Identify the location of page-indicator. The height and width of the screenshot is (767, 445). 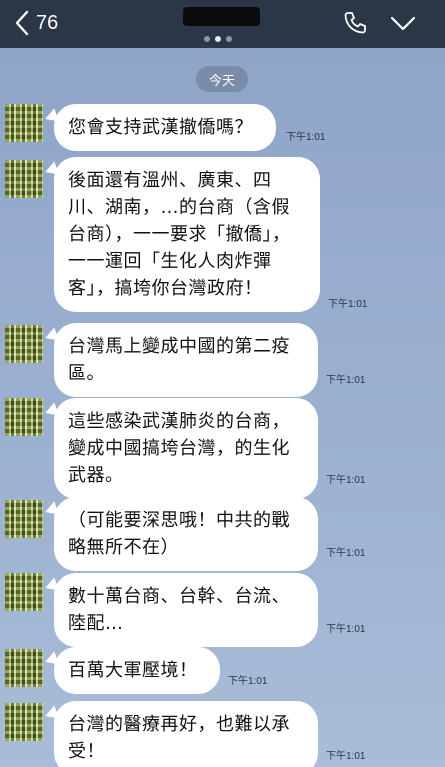
(218, 39).